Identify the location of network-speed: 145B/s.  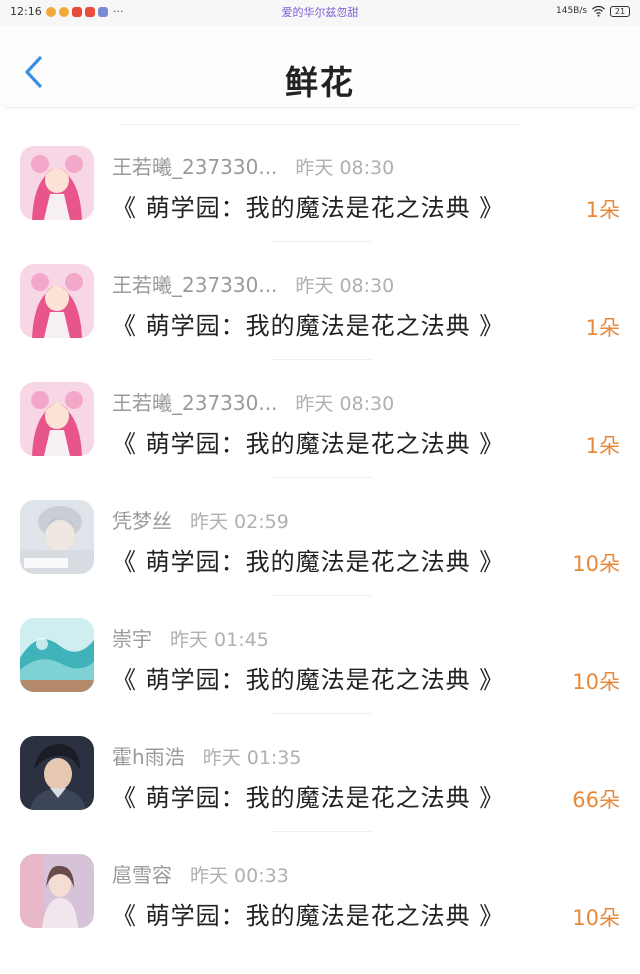
(572, 11).